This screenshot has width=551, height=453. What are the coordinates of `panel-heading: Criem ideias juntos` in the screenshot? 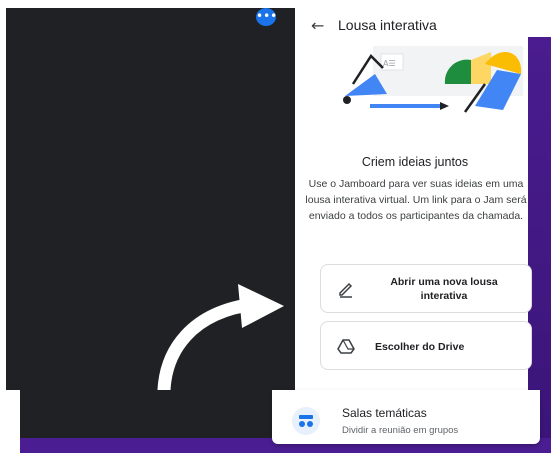 It's located at (415, 162).